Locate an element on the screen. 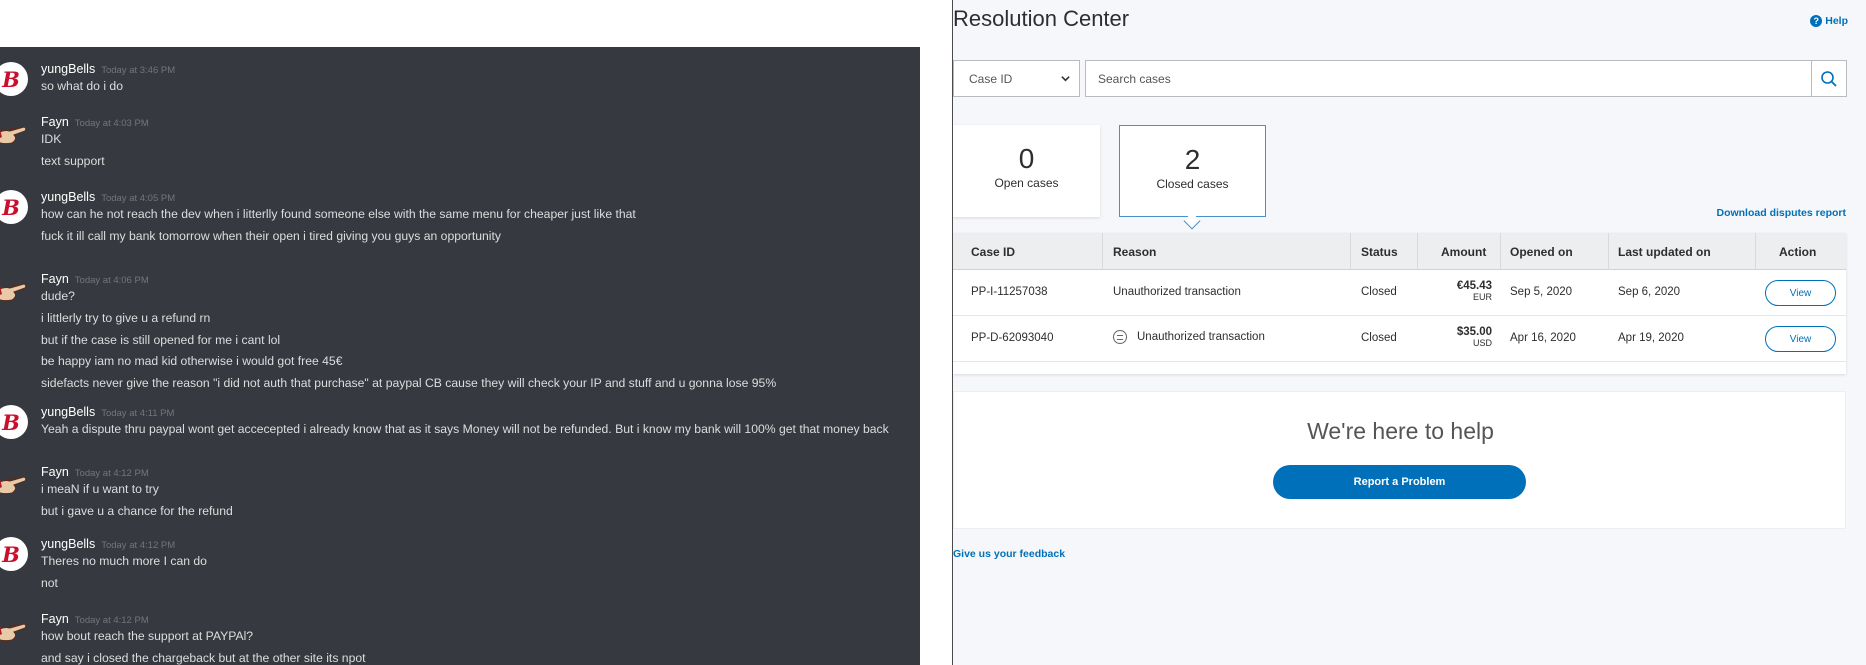  header-action: Action is located at coordinates (1798, 252).